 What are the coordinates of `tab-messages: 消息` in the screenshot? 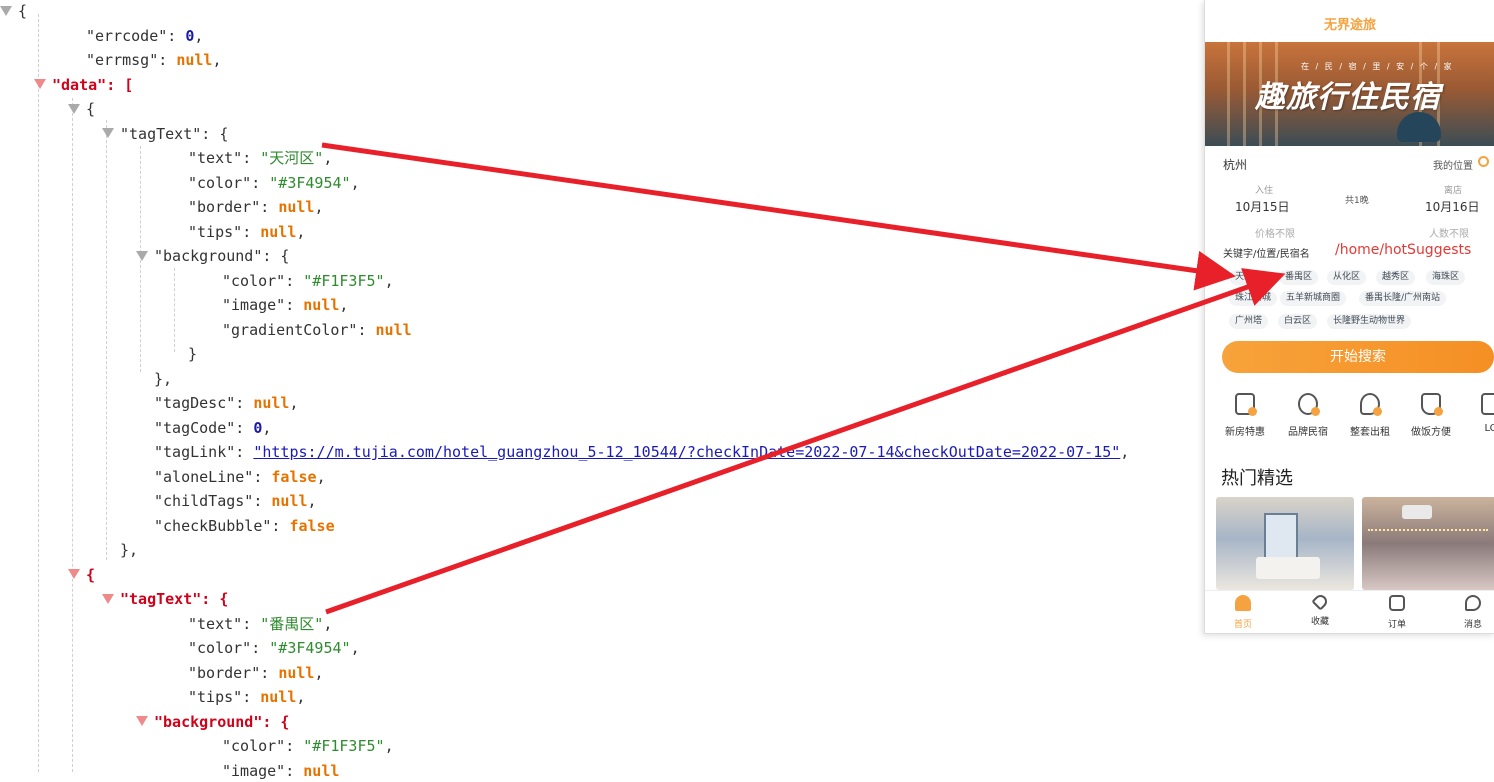 It's located at (1468, 612).